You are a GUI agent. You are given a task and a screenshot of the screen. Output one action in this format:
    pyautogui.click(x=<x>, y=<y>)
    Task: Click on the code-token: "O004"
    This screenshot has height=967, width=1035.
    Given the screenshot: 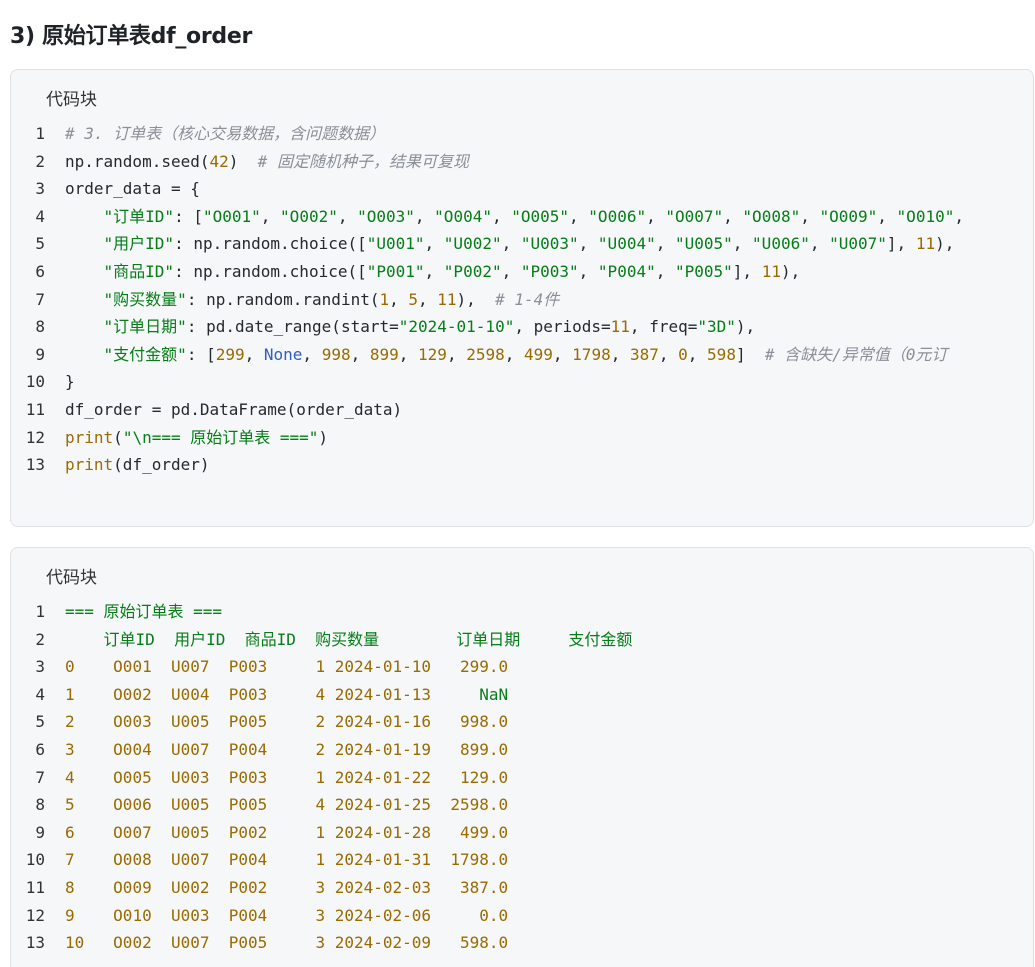 What is the action you would take?
    pyautogui.click(x=463, y=216)
    